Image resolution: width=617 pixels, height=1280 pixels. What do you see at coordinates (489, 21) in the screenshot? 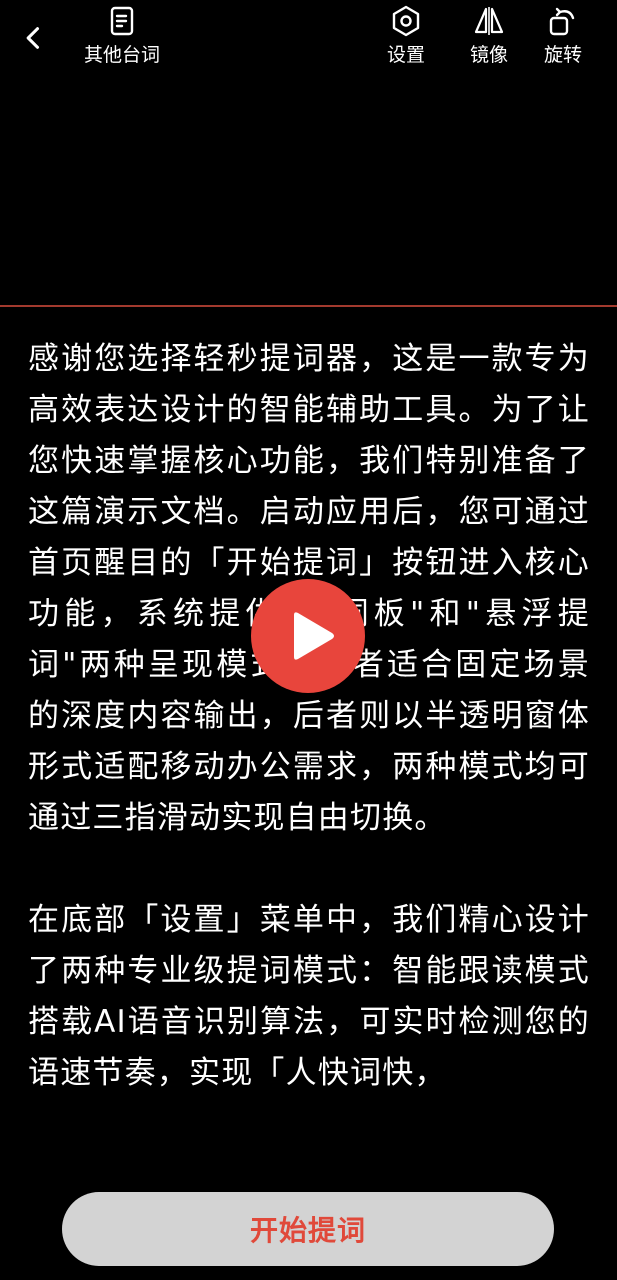
I see `mirror-icon` at bounding box center [489, 21].